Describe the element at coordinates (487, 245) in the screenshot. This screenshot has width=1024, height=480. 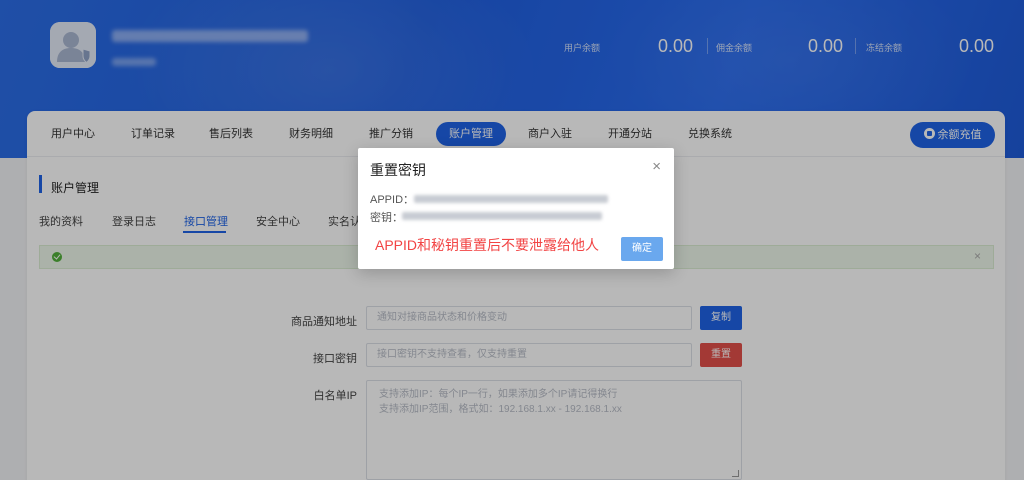
I see `warning-text: APPID和秘钥重置后不要泄露给他人` at that location.